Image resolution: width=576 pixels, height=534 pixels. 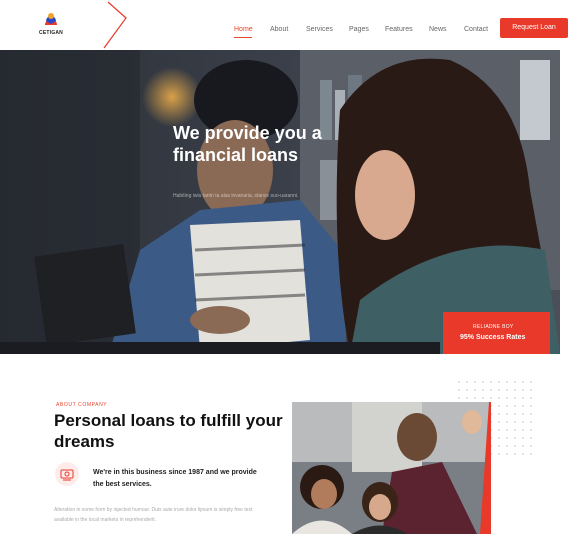 I want to click on success-rate-box: RELIADNE BOY 95% Success Rates, so click(x=496, y=333).